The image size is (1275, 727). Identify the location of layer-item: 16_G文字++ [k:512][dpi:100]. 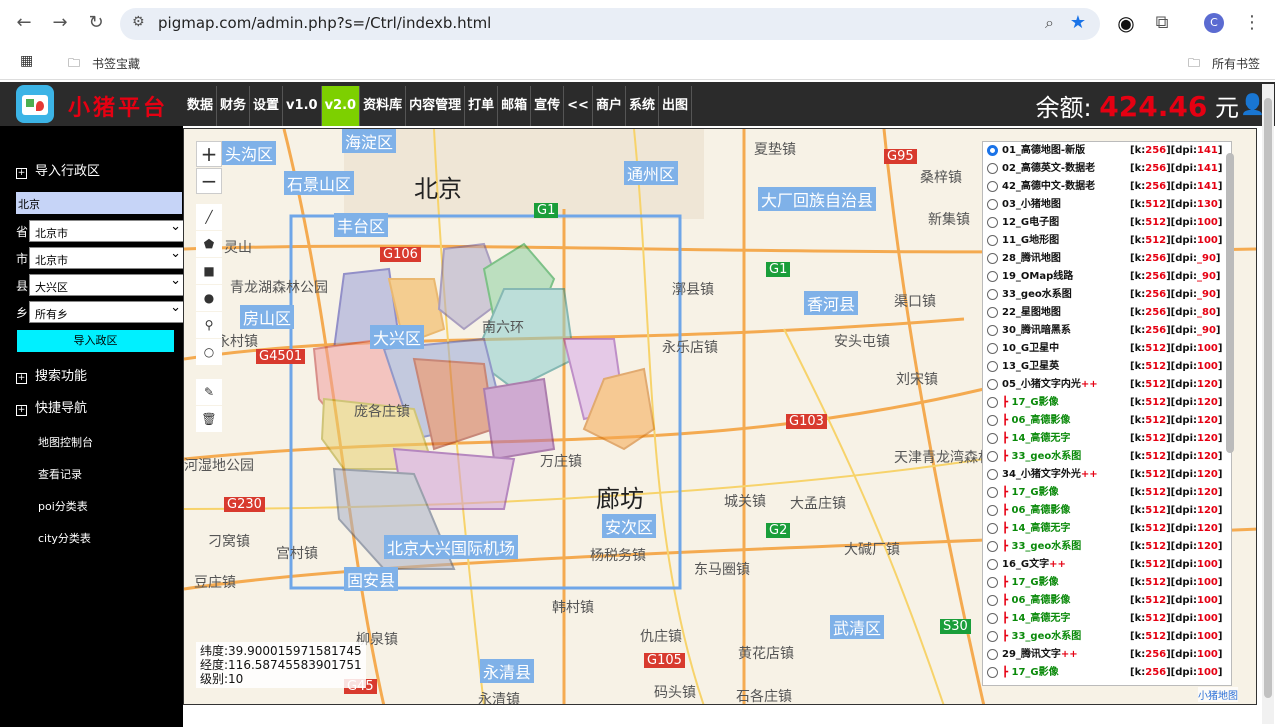
(1107, 565).